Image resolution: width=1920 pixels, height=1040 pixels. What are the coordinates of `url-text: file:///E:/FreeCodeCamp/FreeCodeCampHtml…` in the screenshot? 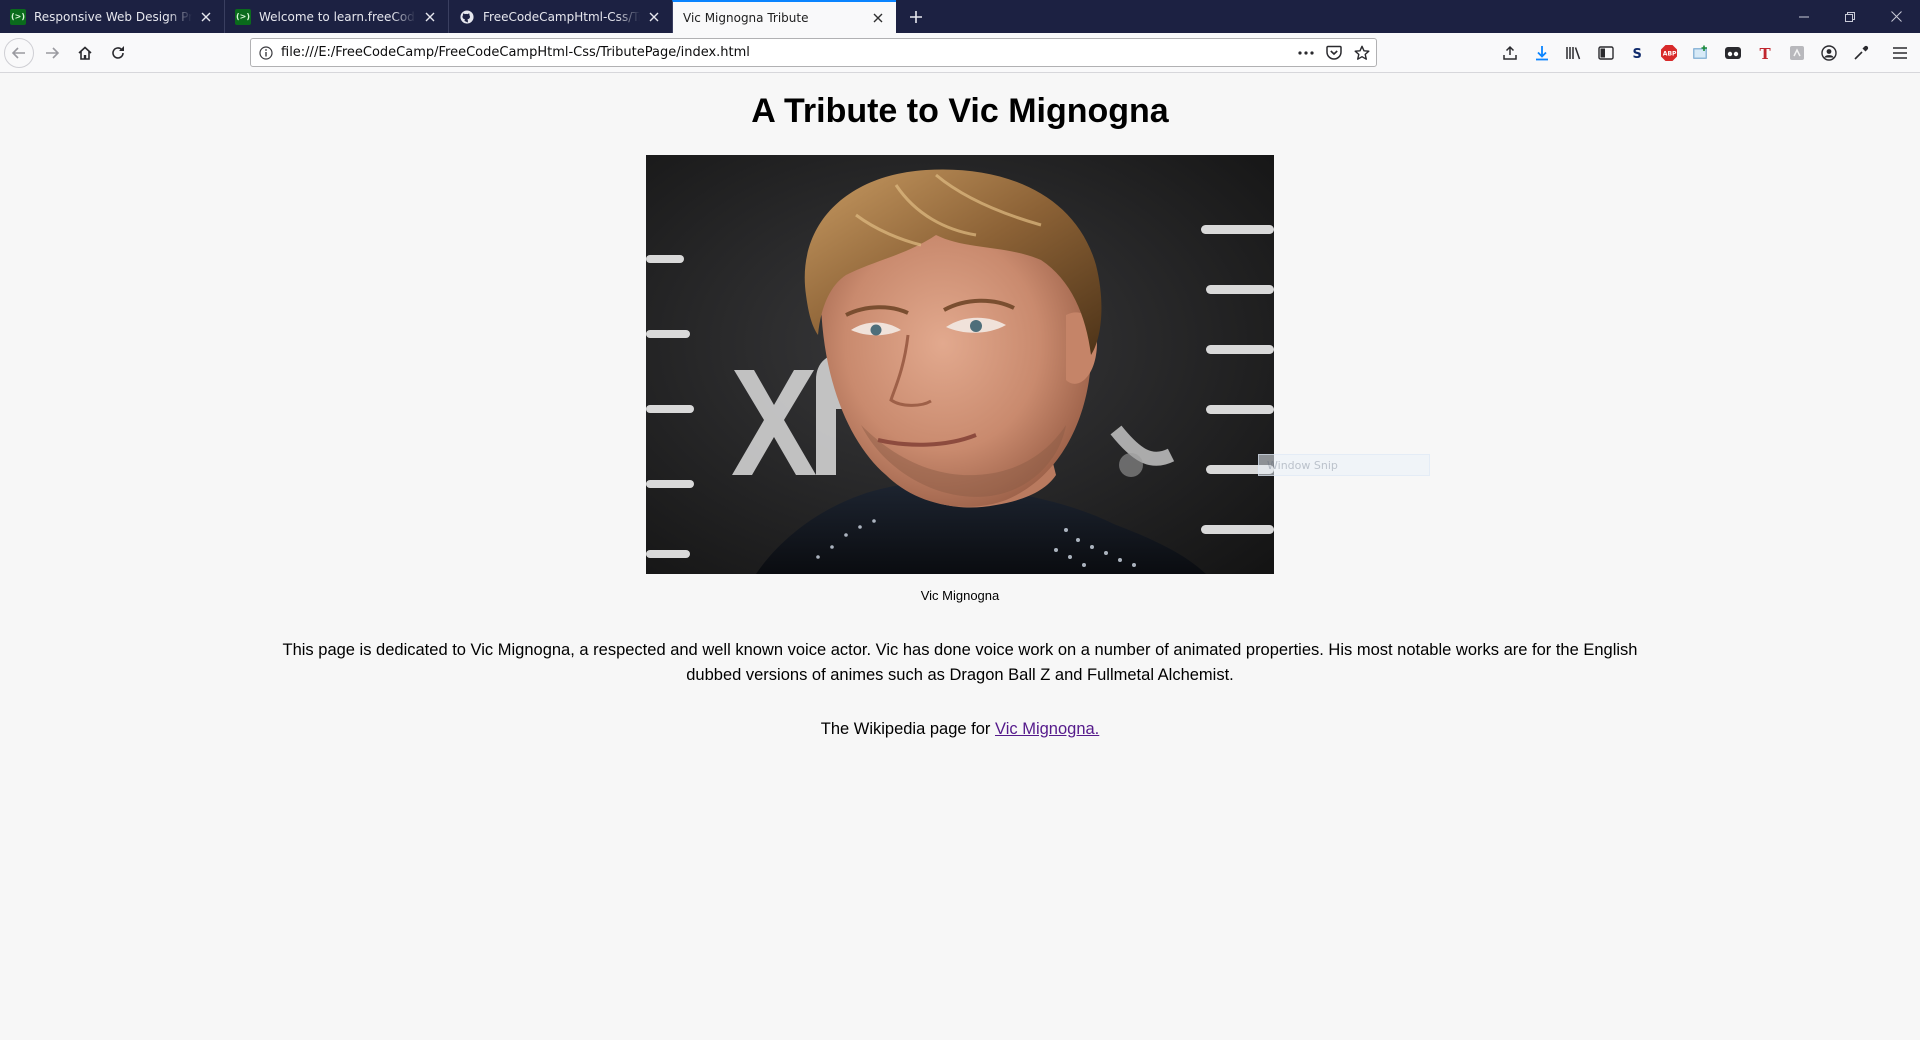 It's located at (786, 52).